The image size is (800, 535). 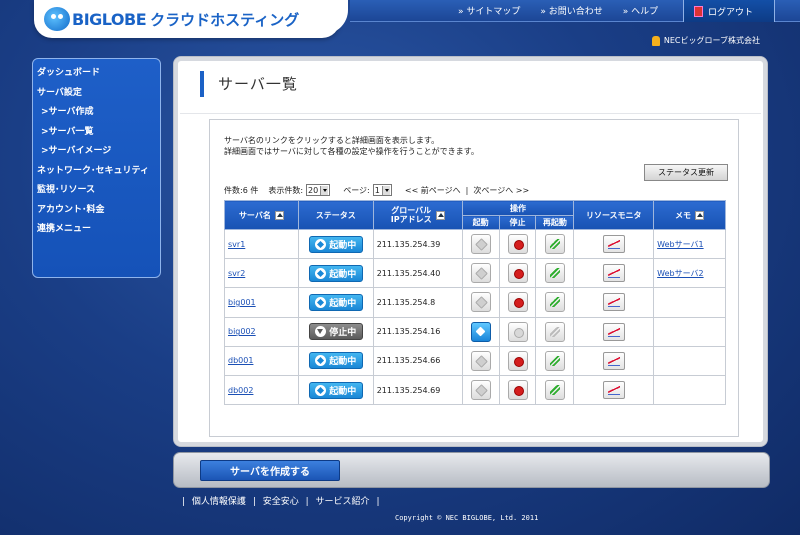 I want to click on col-header-restart: 再起動, so click(x=555, y=222).